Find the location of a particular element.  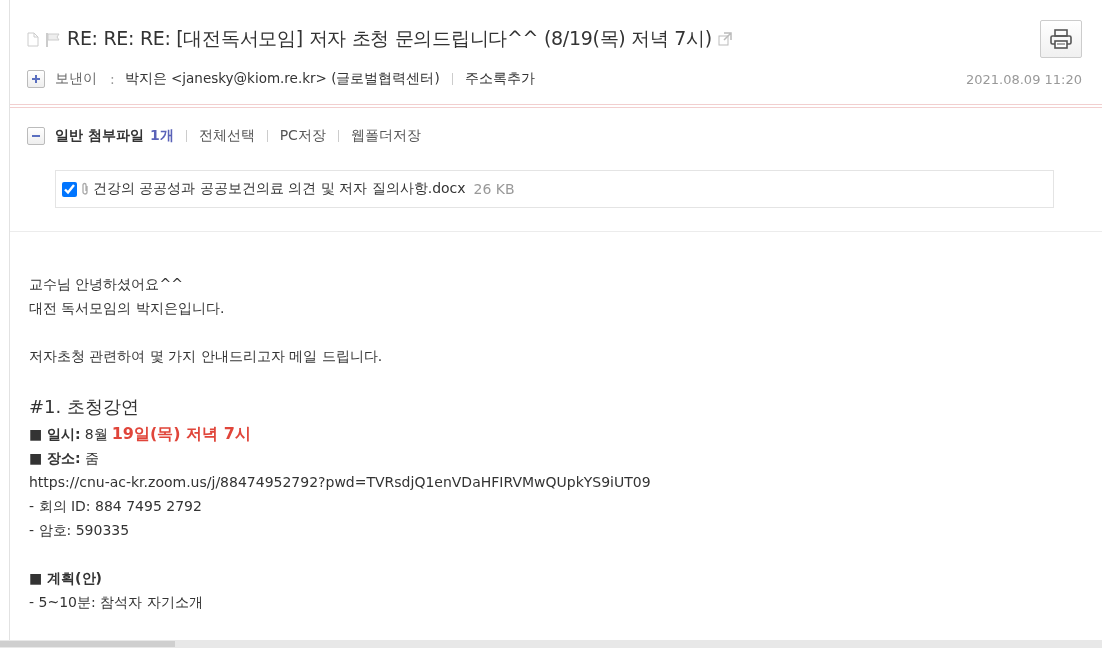

printer-icon is located at coordinates (1061, 39).